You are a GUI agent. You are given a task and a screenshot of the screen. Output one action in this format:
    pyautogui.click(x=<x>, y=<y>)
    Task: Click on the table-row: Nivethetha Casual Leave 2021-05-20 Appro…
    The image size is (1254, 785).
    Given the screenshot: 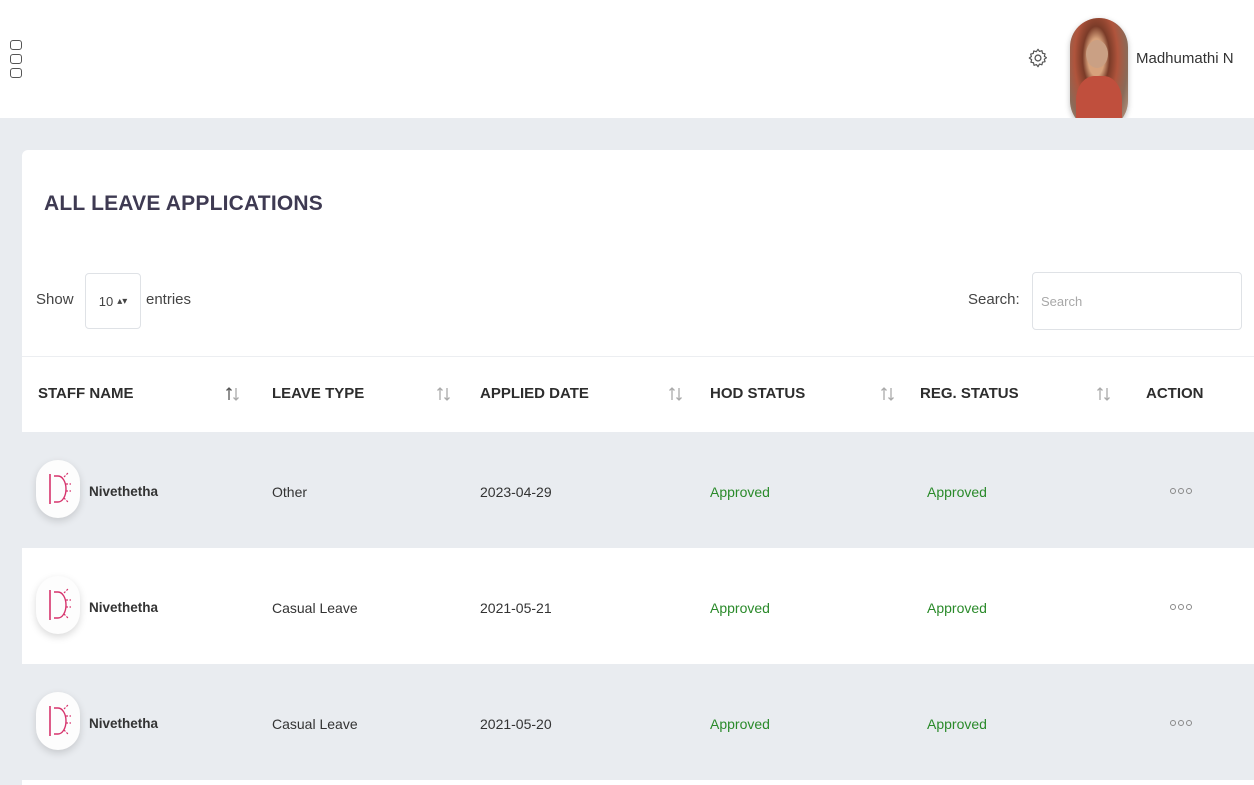 What is the action you would take?
    pyautogui.click(x=638, y=722)
    